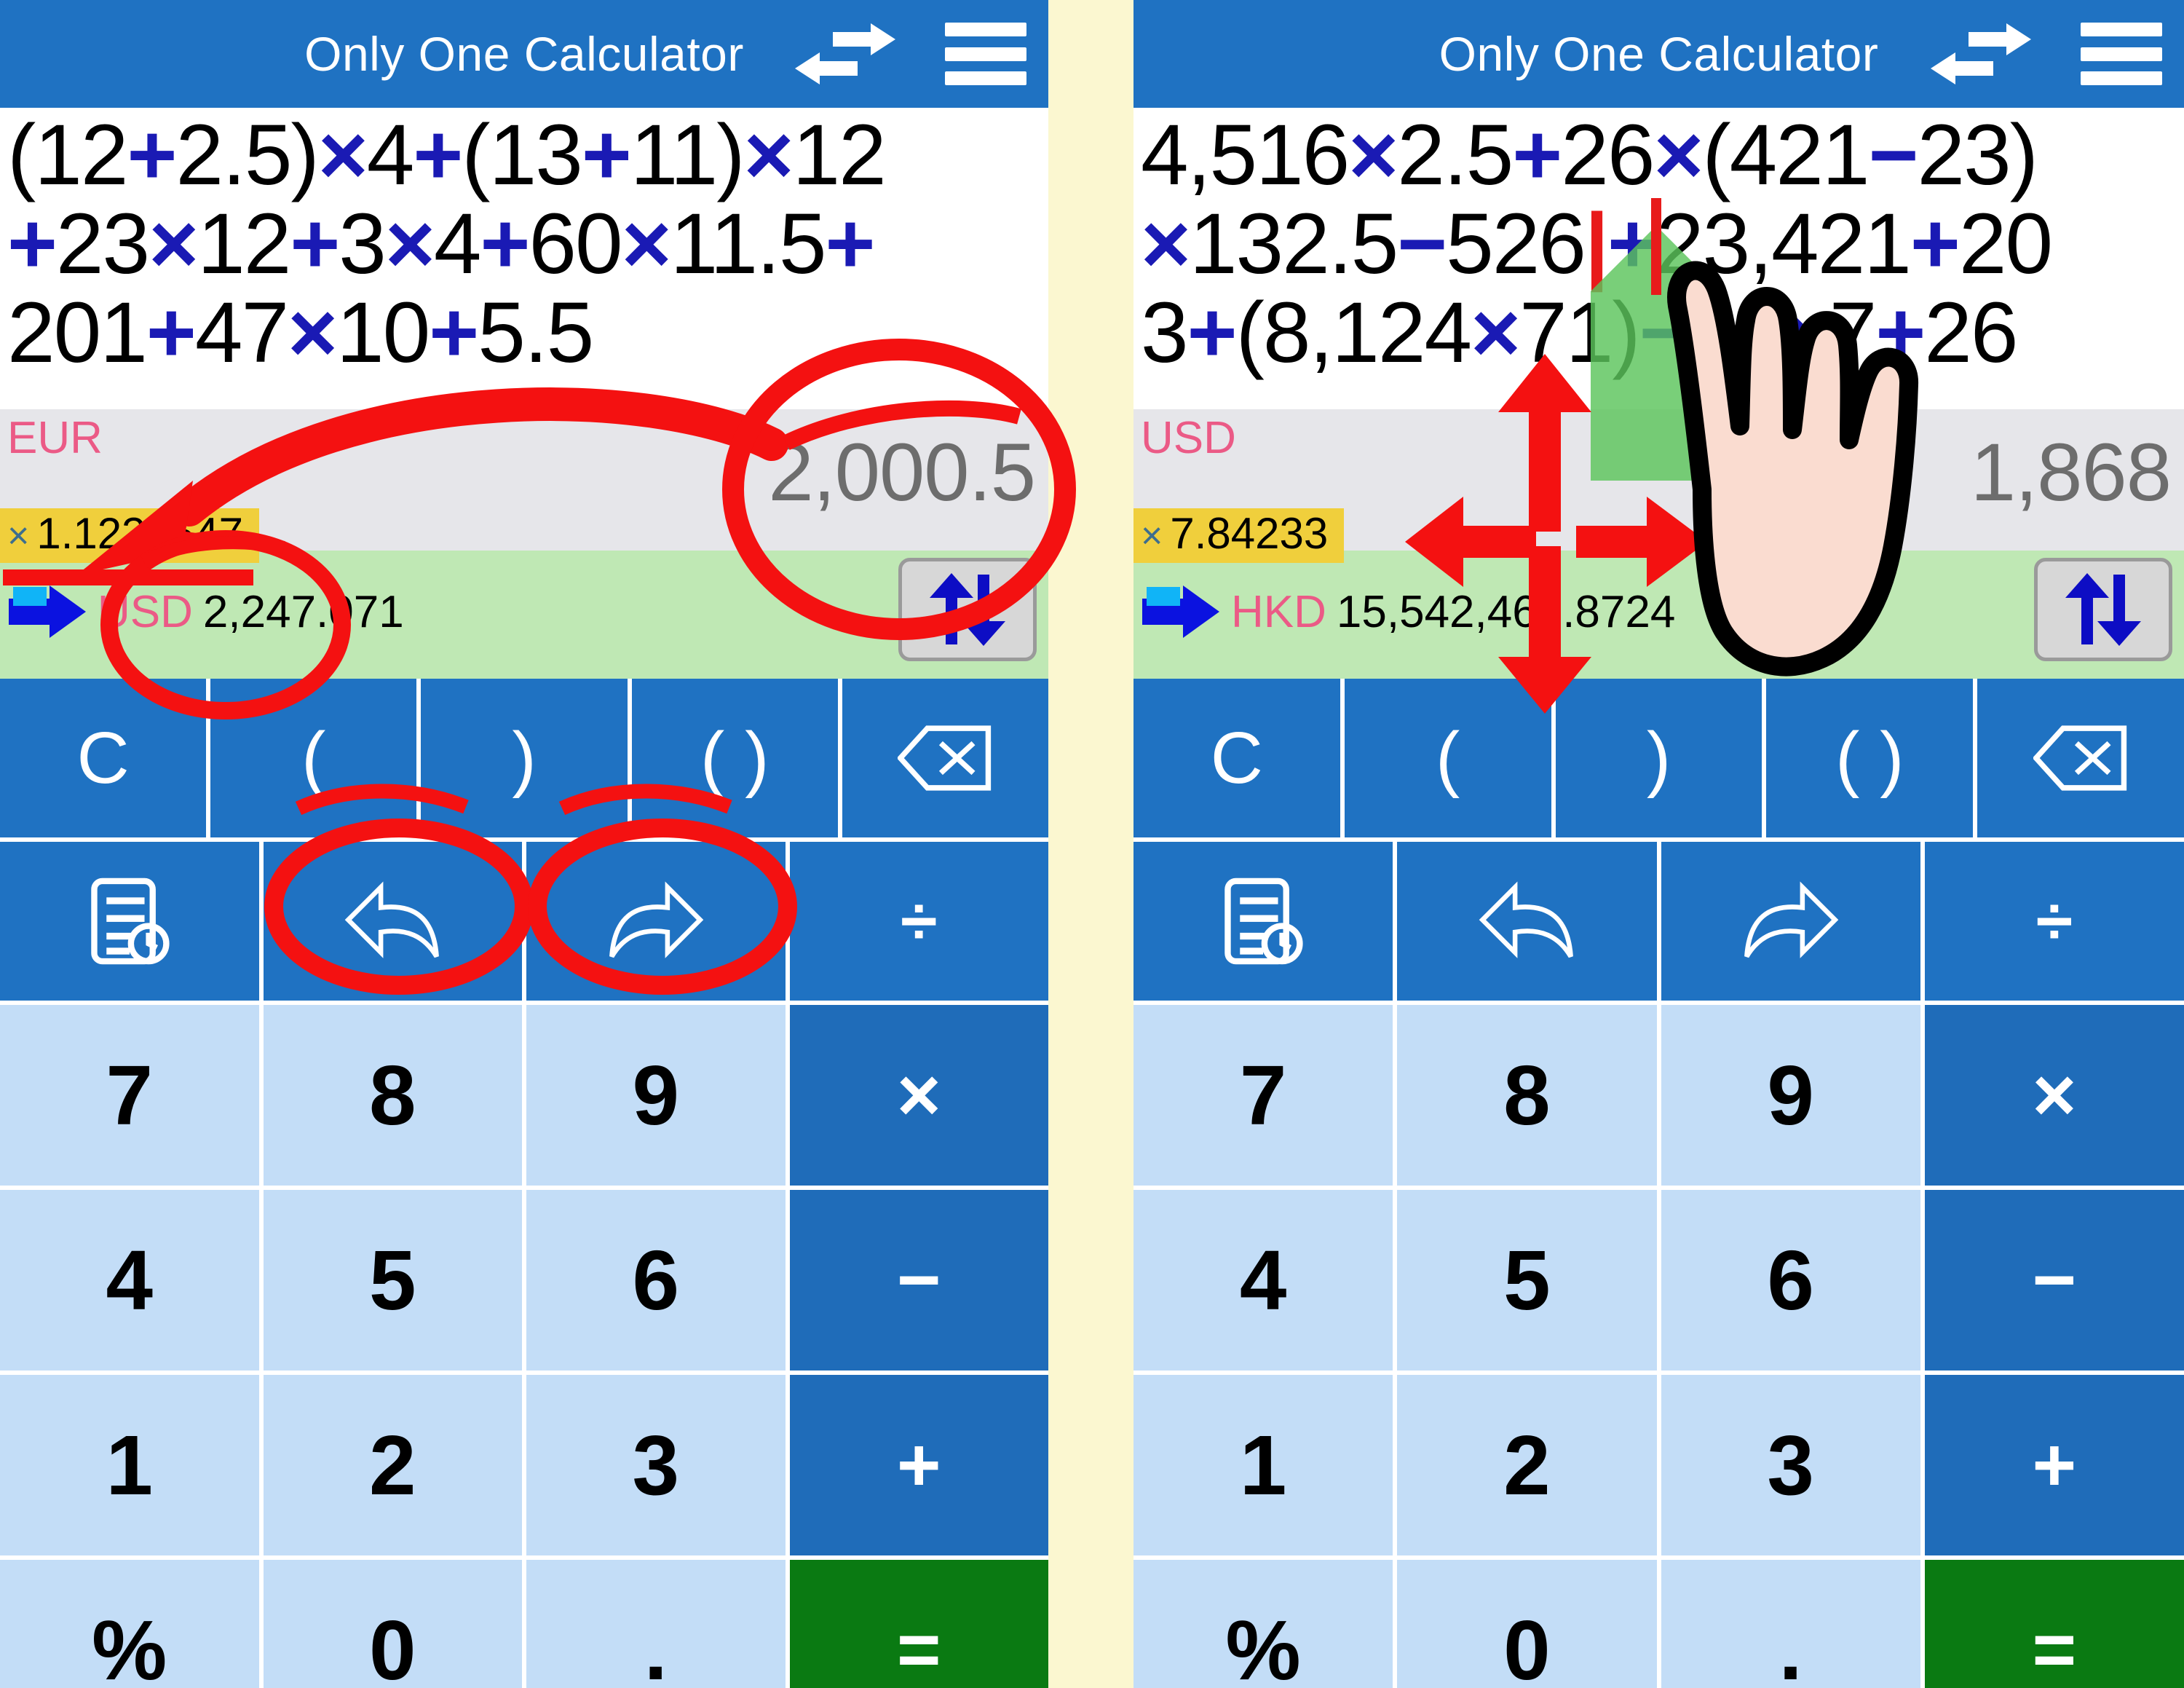  I want to click on undo-arrow-icon, so click(392, 919).